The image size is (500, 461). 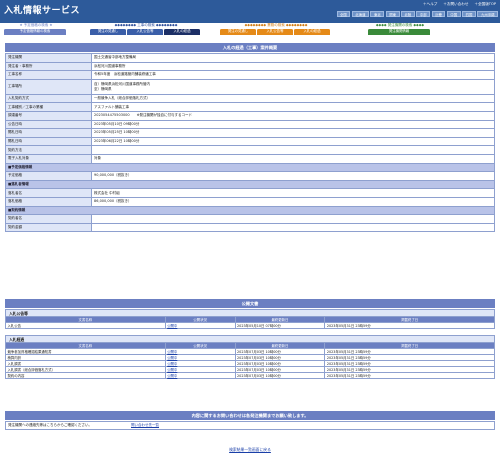 What do you see at coordinates (182, 32) in the screenshot?
I see `tab-construction-progress: 入札の経過` at bounding box center [182, 32].